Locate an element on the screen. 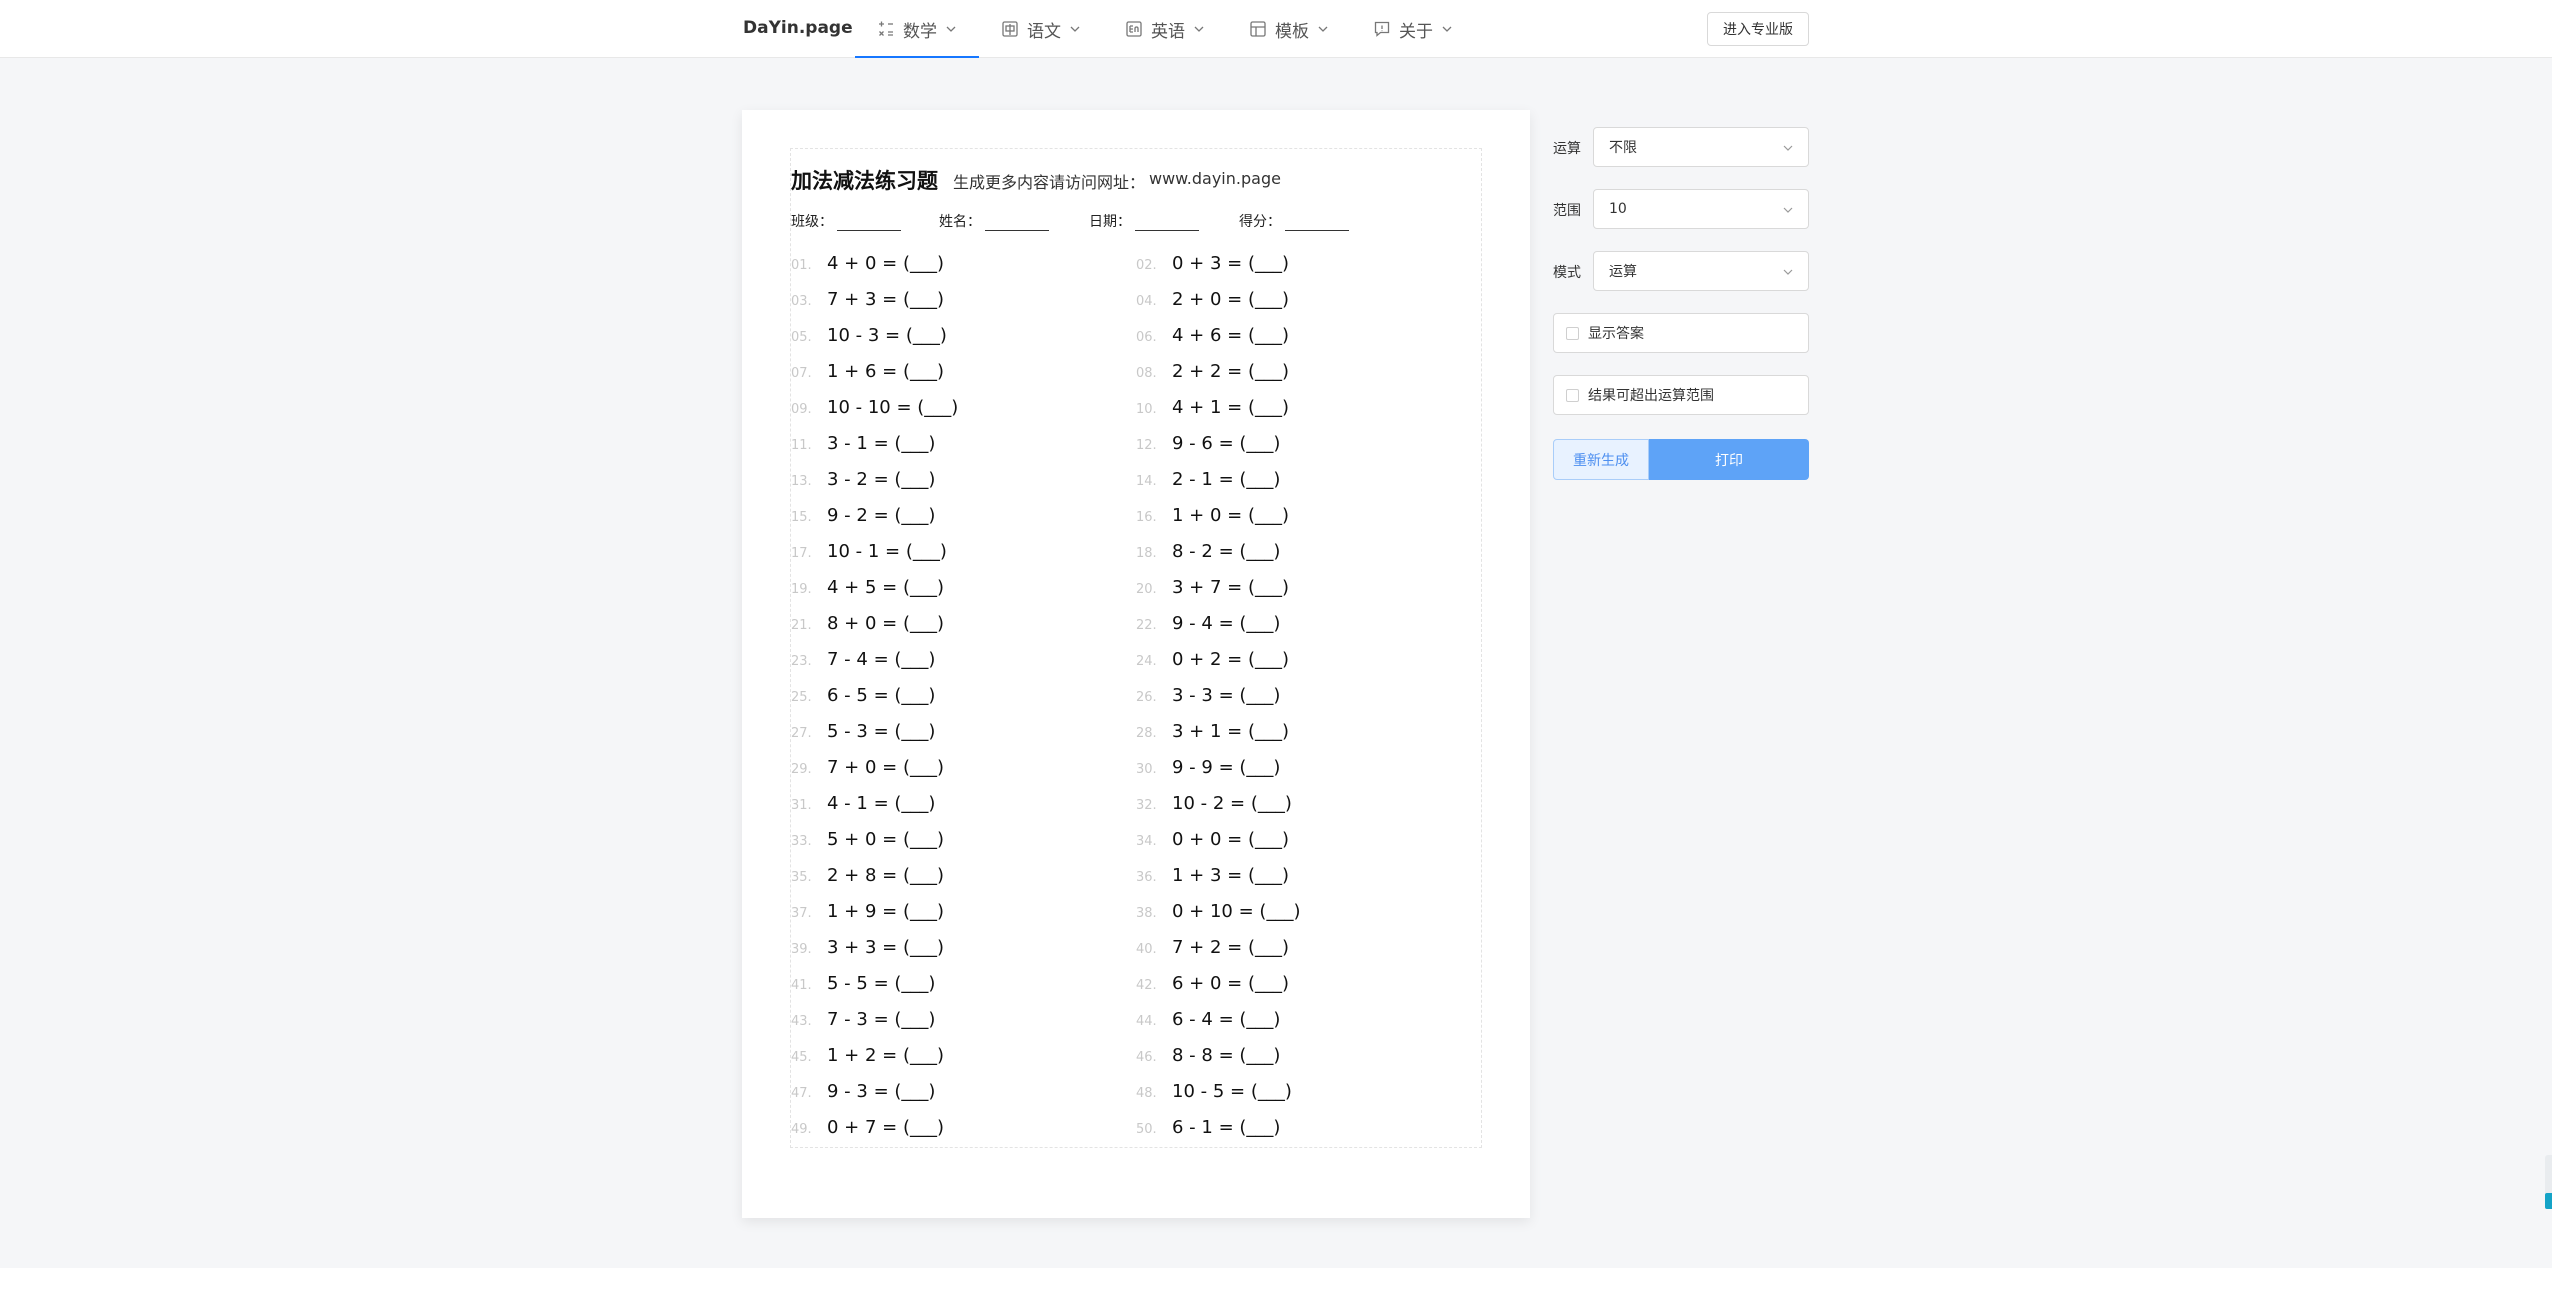 The width and height of the screenshot is (2552, 1314). question-expression: 10 - 2 = is located at coordinates (1211, 803).